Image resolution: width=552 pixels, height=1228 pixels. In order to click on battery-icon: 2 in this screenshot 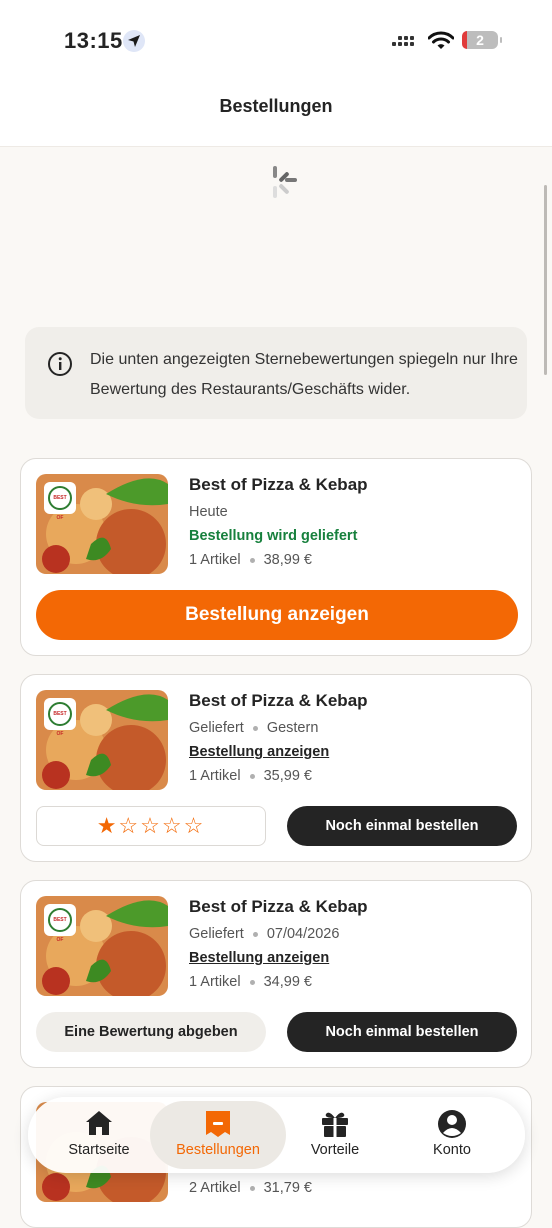, I will do `click(482, 40)`.